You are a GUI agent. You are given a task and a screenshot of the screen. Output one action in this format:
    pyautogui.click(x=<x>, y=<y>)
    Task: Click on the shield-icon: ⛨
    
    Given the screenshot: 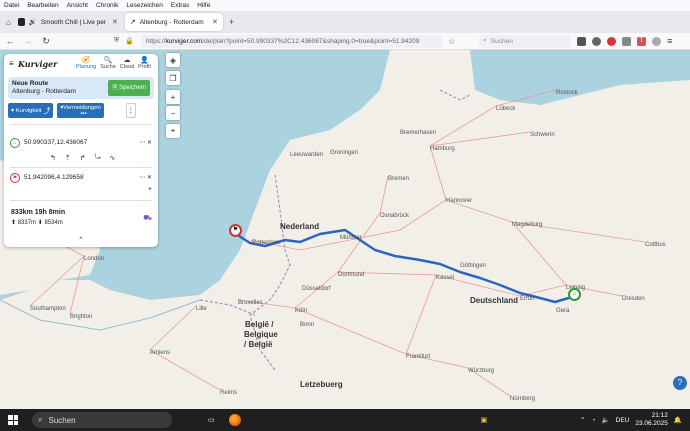 What is the action you would take?
    pyautogui.click(x=116, y=41)
    